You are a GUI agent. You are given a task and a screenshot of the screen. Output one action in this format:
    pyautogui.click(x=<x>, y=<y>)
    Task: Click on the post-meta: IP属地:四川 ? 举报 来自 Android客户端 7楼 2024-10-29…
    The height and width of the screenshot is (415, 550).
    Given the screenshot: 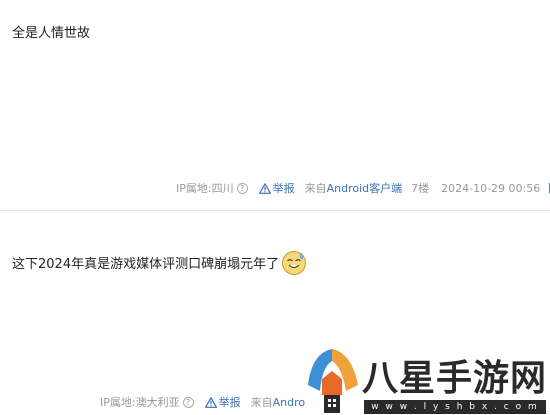 What is the action you would take?
    pyautogui.click(x=363, y=188)
    